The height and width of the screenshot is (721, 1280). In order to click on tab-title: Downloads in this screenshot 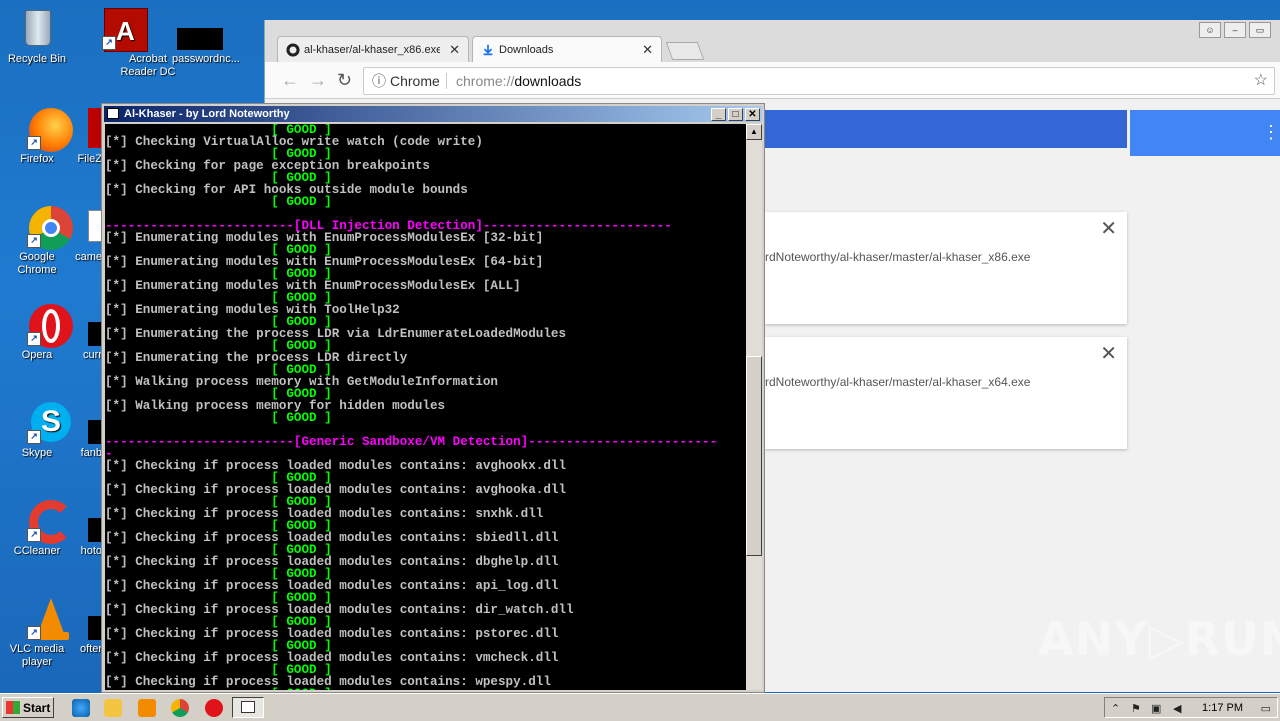, I will do `click(526, 50)`.